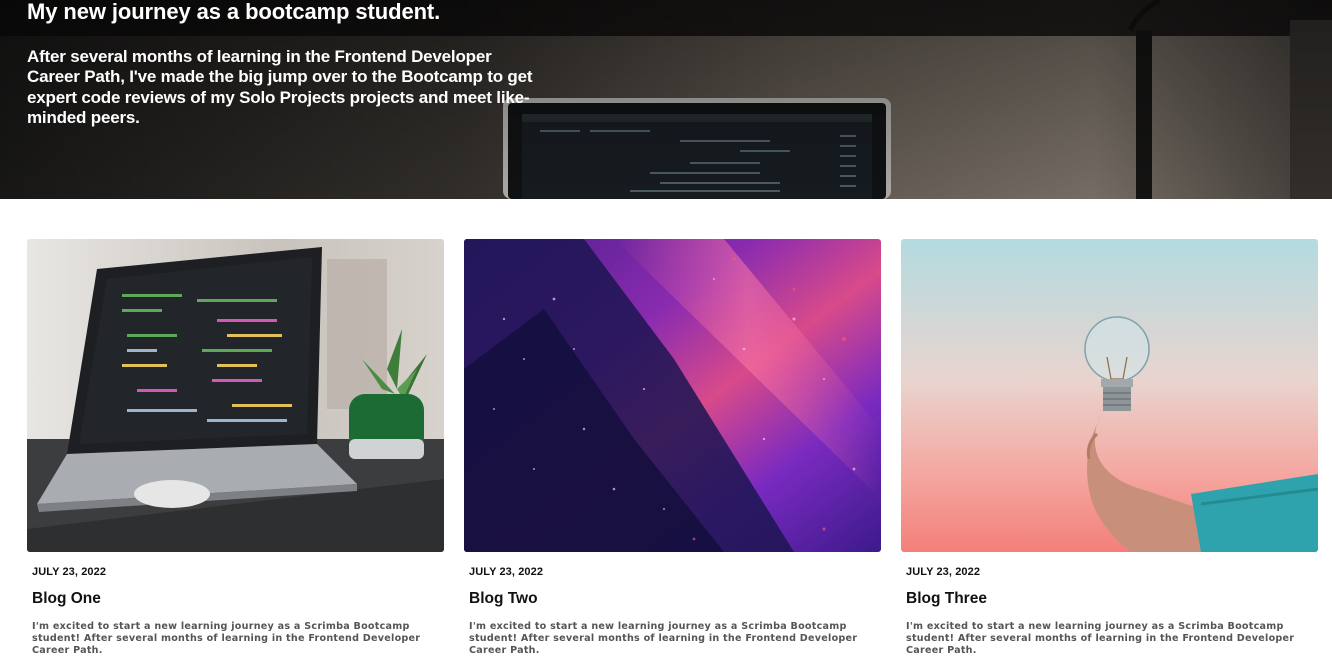 The width and height of the screenshot is (1332, 657). I want to click on blog-post-image-lightbulb, so click(1109, 395).